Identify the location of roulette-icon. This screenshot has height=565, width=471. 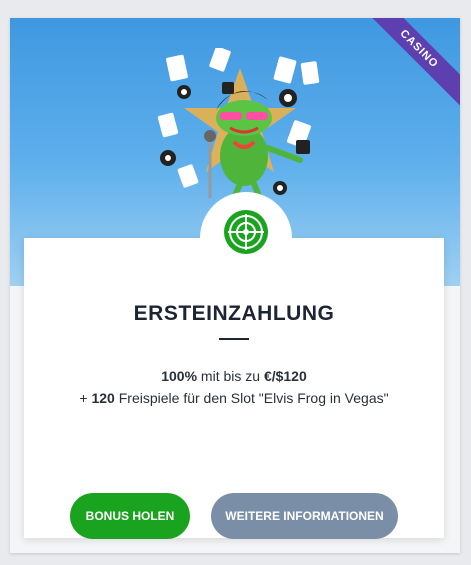
(246, 232).